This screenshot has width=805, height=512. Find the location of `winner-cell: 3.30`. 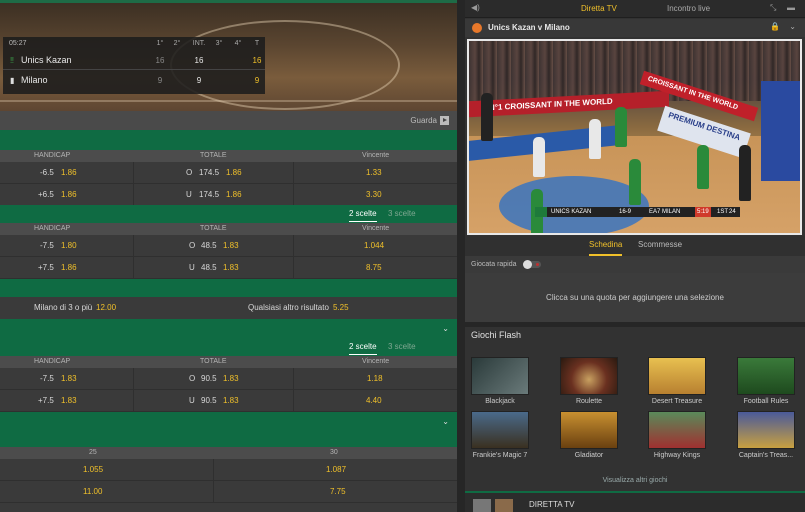

winner-cell: 3.30 is located at coordinates (375, 194).